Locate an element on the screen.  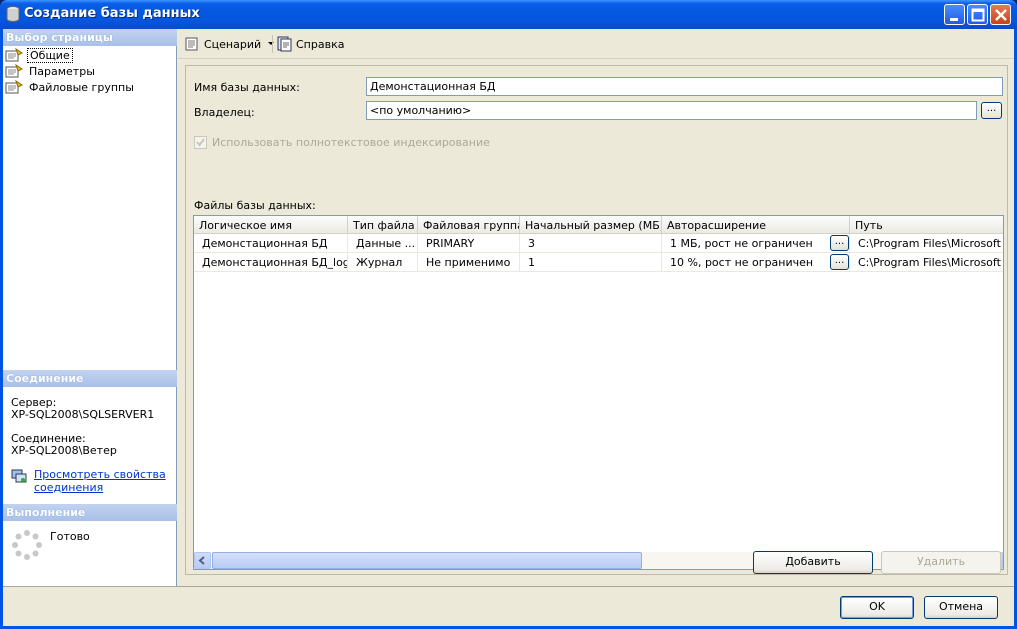
cell-initial-size: 3 is located at coordinates (591, 243).